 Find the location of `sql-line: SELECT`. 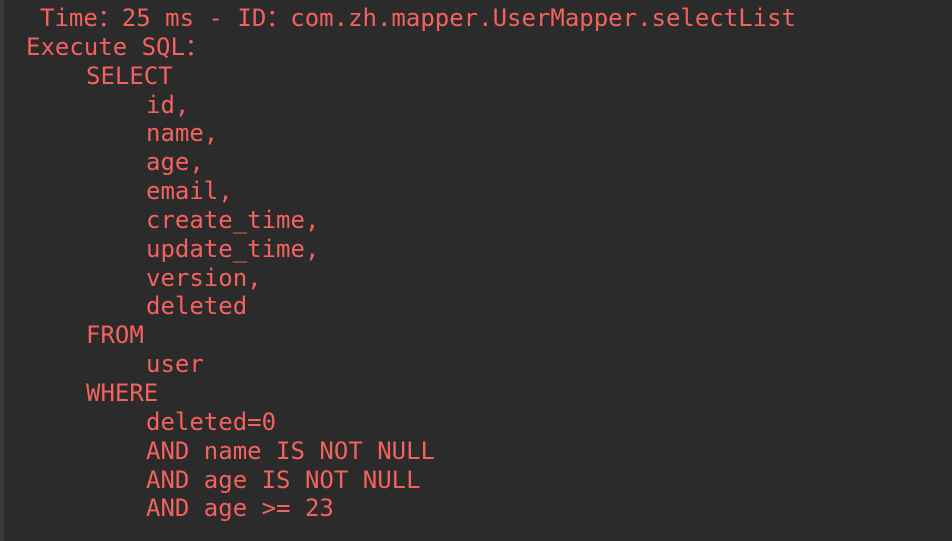

sql-line: SELECT is located at coordinates (129, 75).